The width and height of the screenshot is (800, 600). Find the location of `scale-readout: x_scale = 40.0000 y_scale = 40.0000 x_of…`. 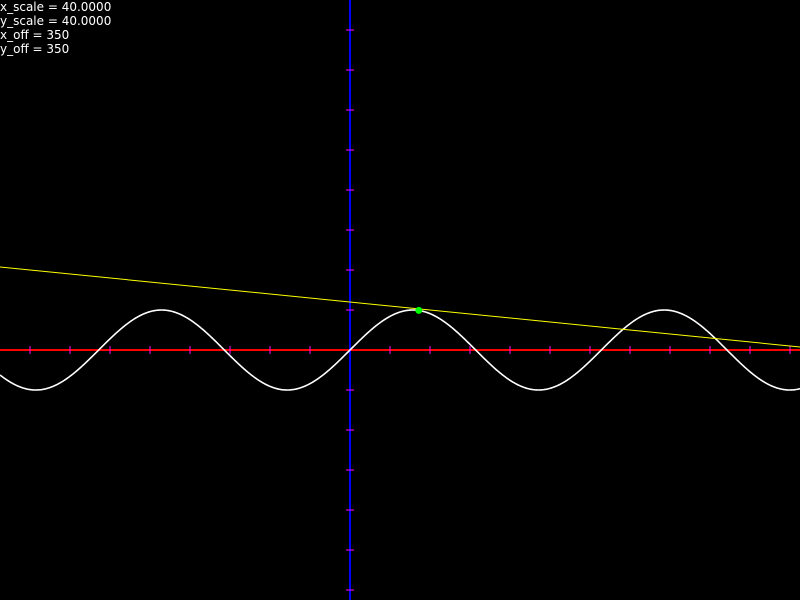

scale-readout: x_scale = 40.0000 y_scale = 40.0000 x_of… is located at coordinates (55, 28).